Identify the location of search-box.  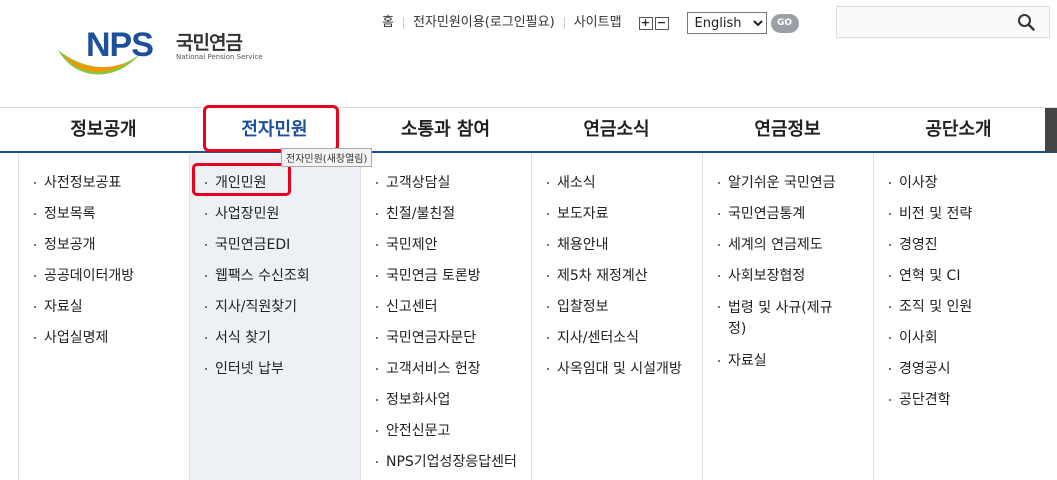
(943, 22).